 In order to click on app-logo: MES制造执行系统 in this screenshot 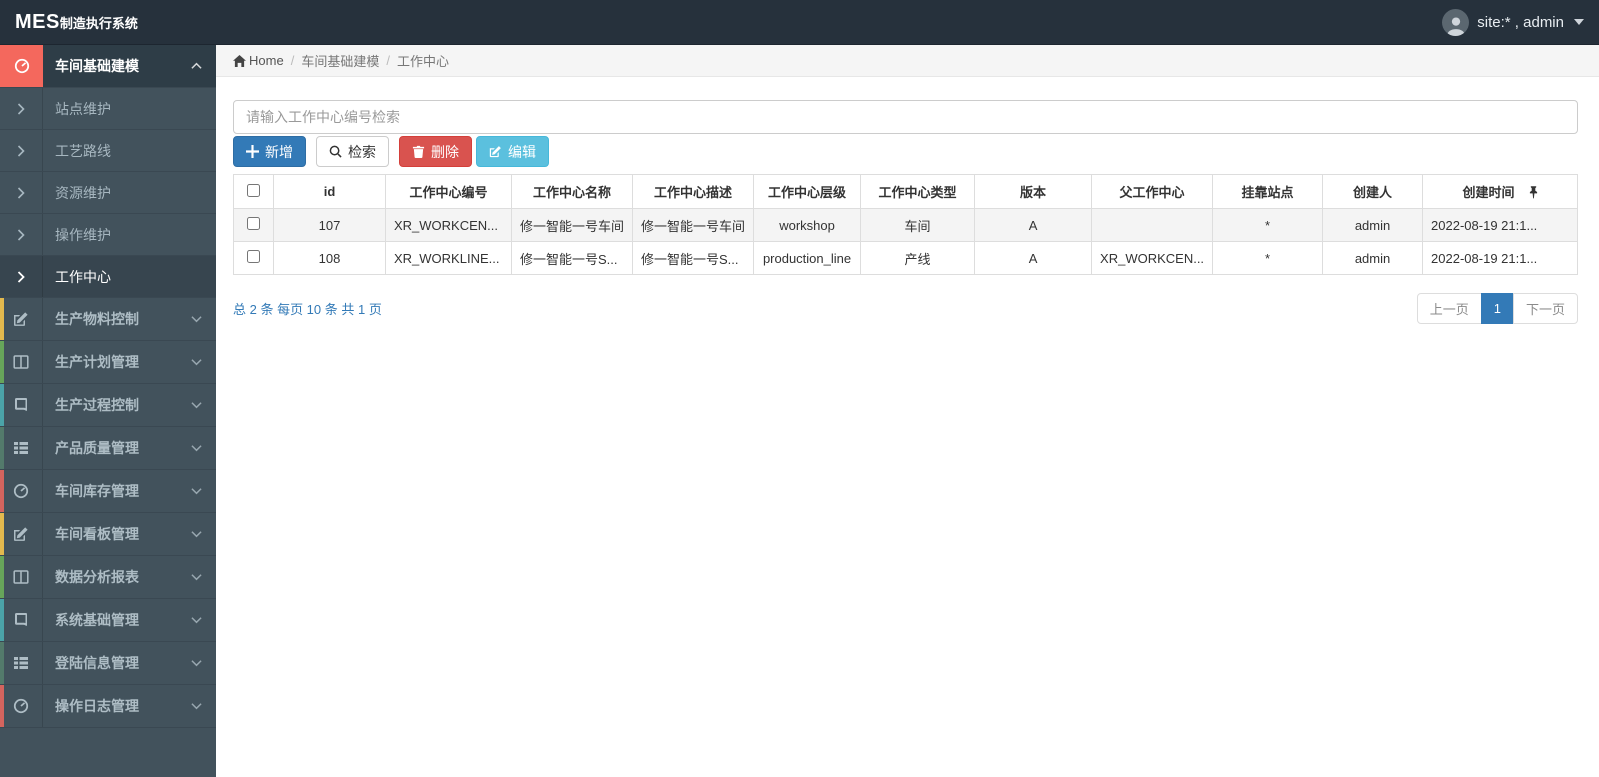, I will do `click(76, 22)`.